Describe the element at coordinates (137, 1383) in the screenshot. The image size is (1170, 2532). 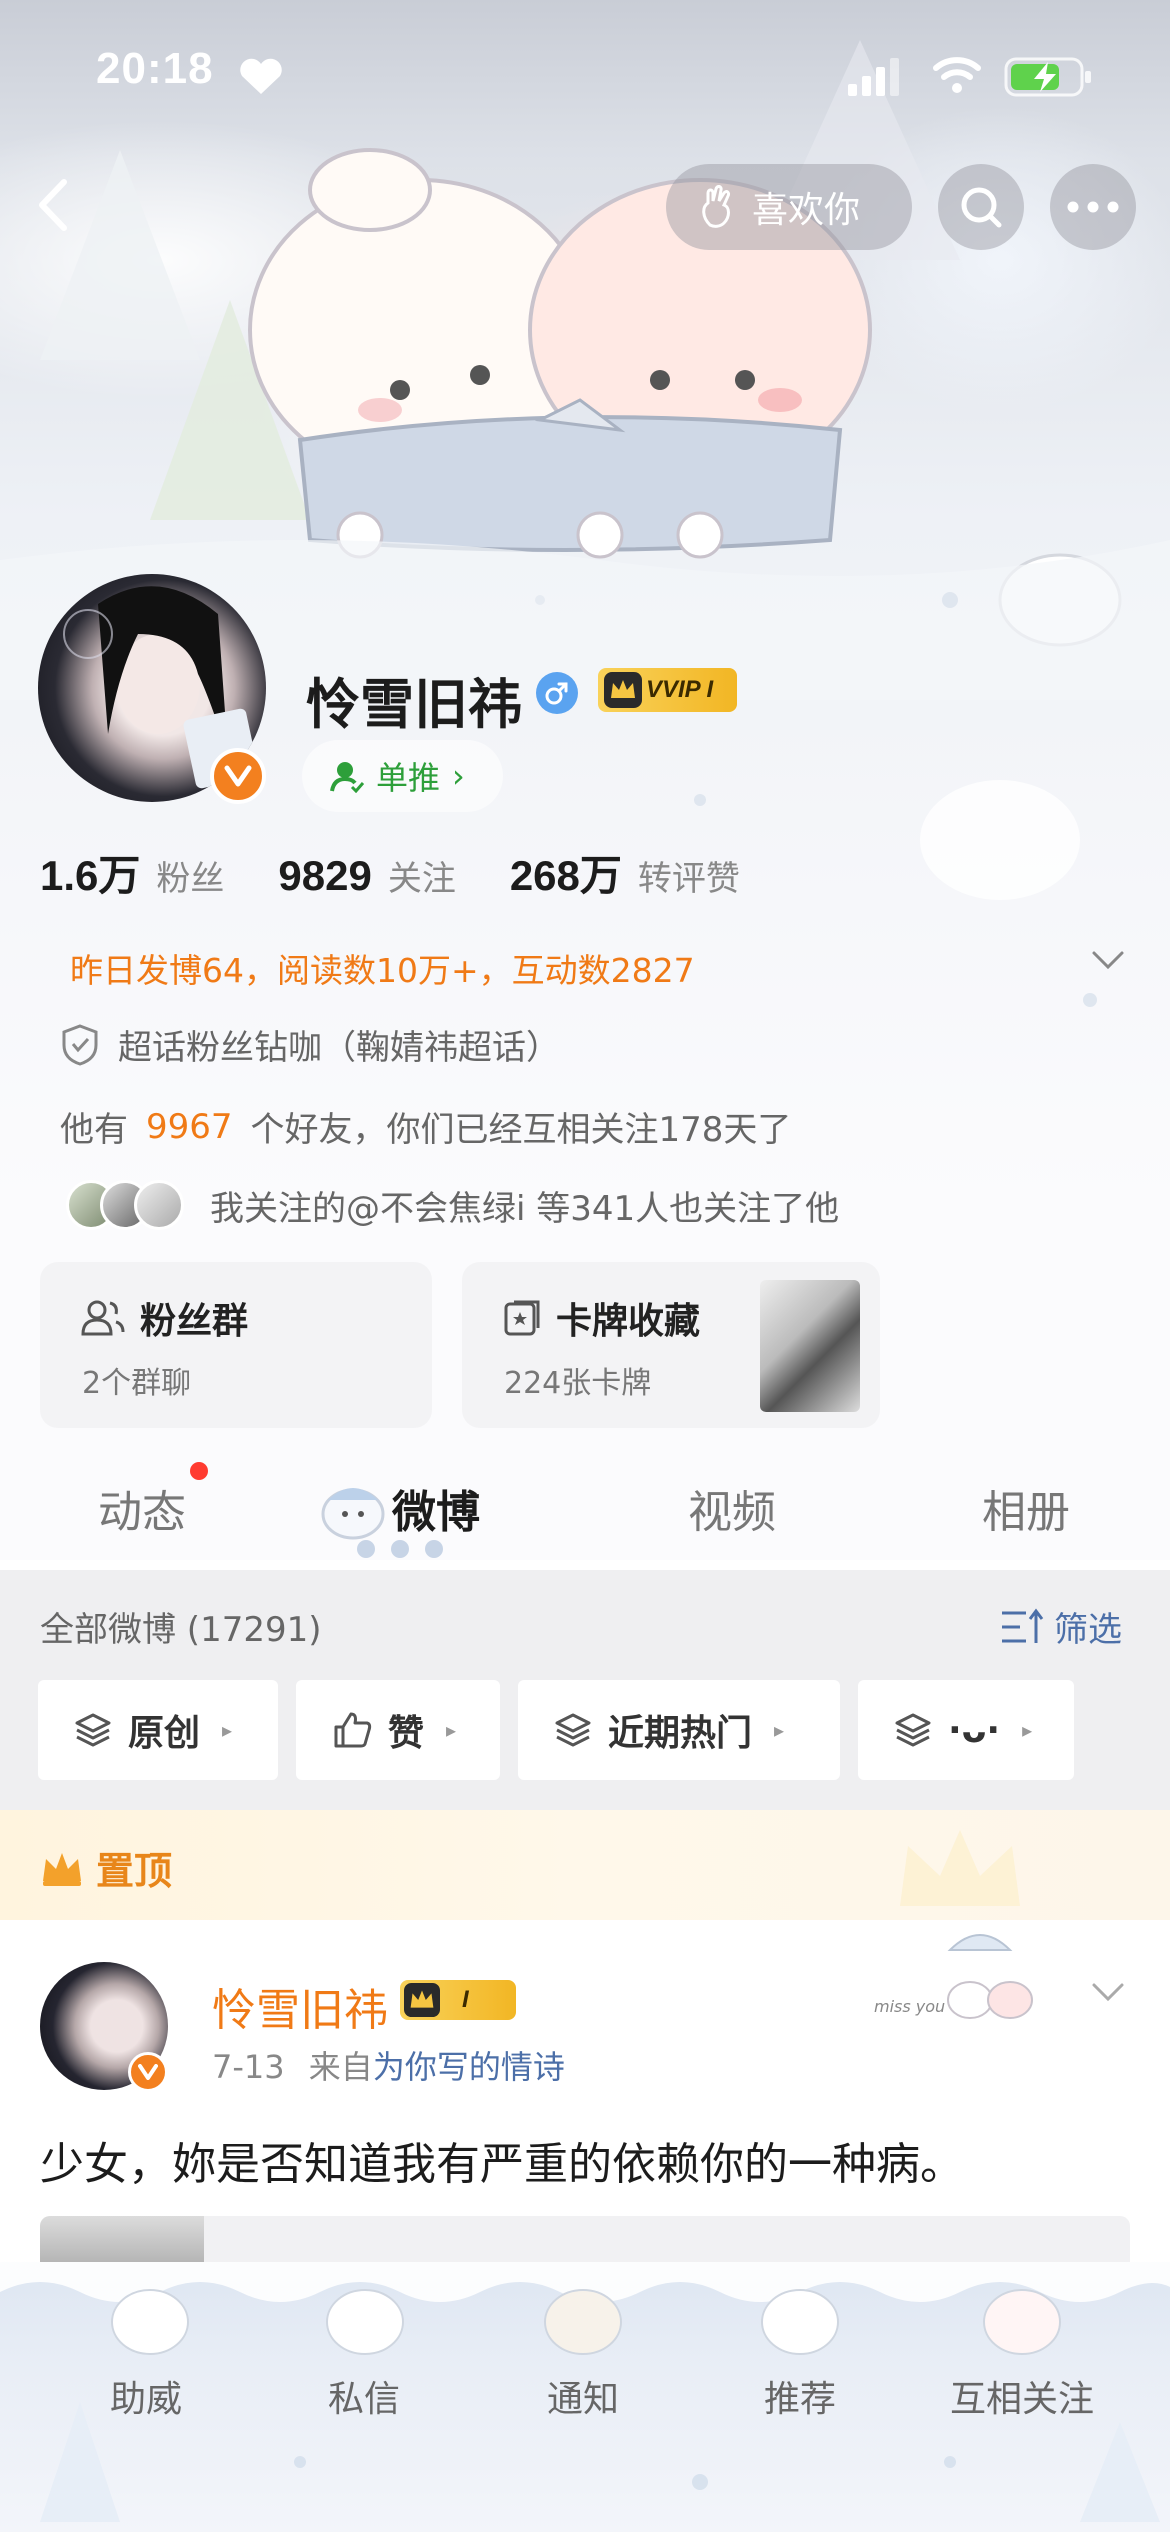
I see `fan-group-sub: 2个群聊` at that location.